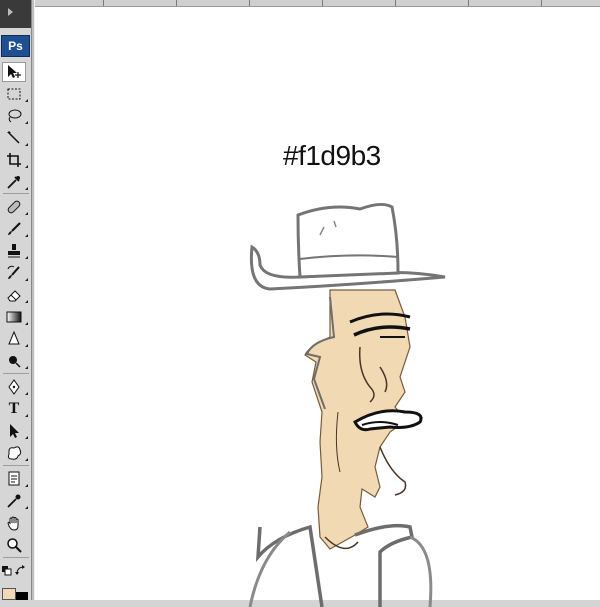 Image resolution: width=600 pixels, height=607 pixels. I want to click on dodge-tool, so click(15, 361).